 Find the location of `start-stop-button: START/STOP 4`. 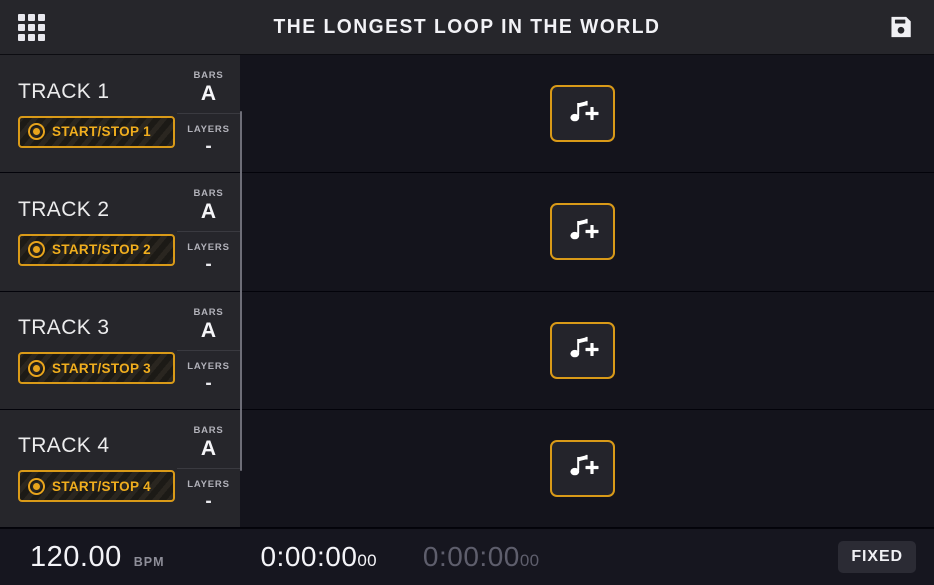

start-stop-button: START/STOP 4 is located at coordinates (96, 486).